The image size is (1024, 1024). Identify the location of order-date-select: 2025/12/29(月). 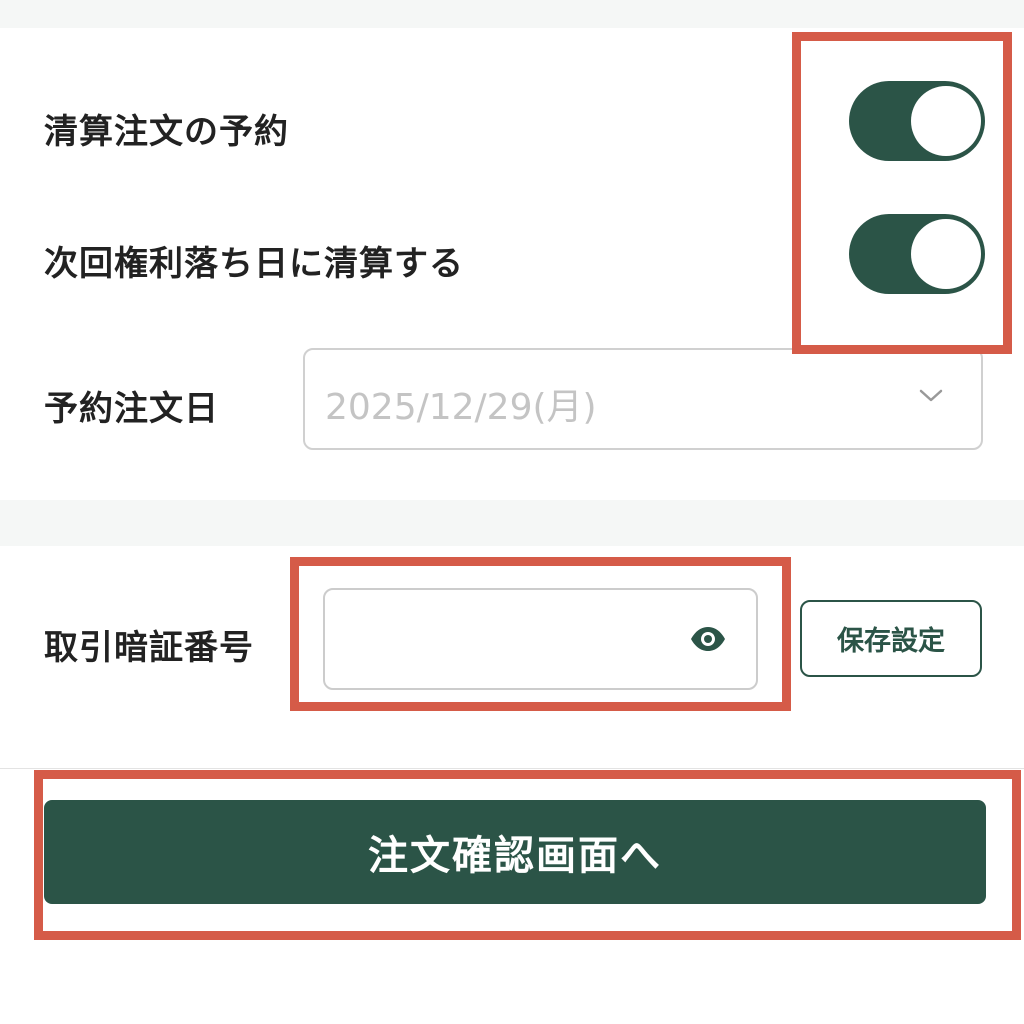
(643, 399).